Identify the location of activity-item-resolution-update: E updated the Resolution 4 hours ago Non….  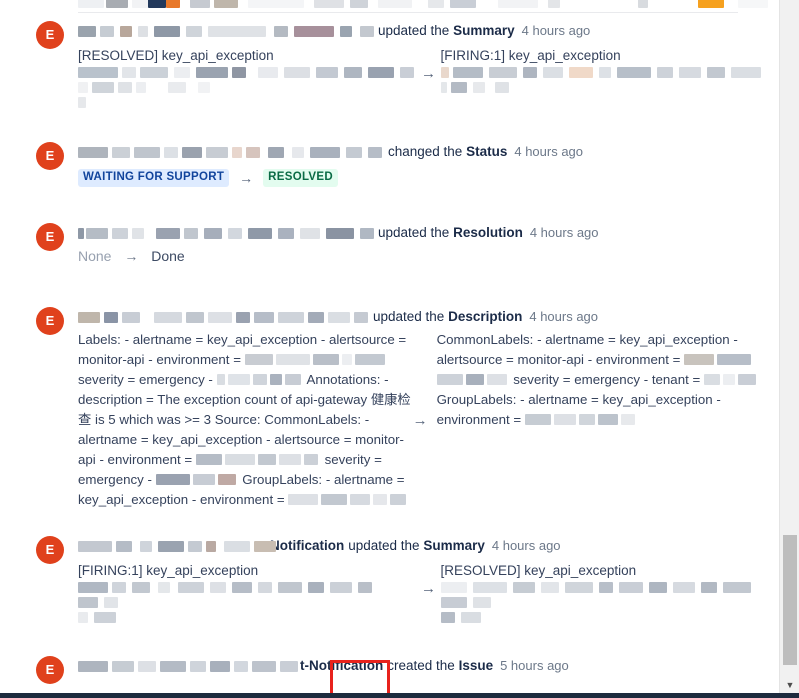
(389, 243).